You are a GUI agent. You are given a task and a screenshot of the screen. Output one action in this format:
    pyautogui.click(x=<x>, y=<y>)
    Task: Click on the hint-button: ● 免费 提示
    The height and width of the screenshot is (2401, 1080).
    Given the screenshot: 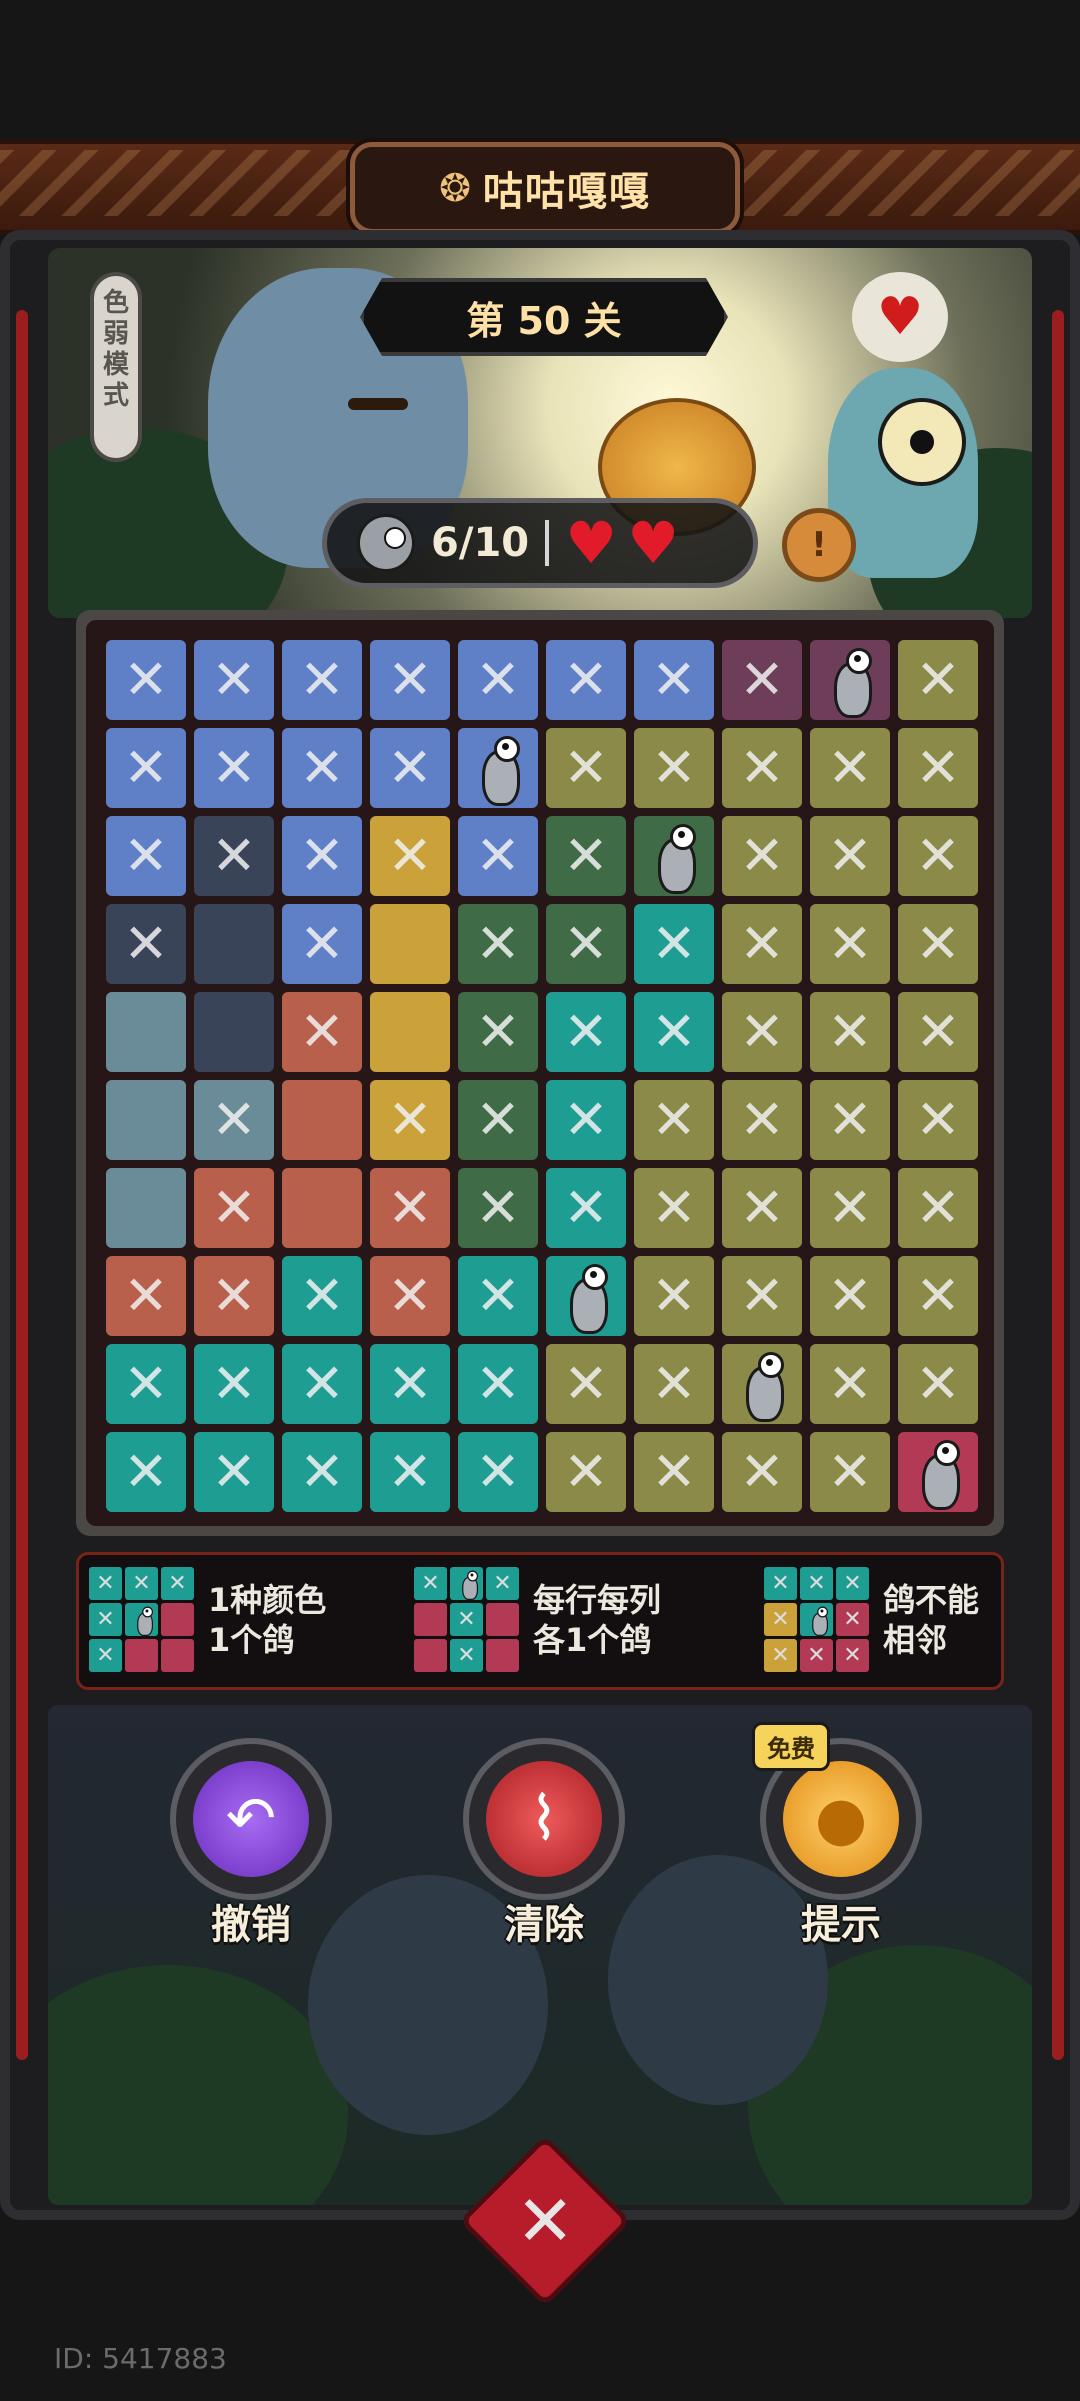 What is the action you would take?
    pyautogui.click(x=837, y=1836)
    